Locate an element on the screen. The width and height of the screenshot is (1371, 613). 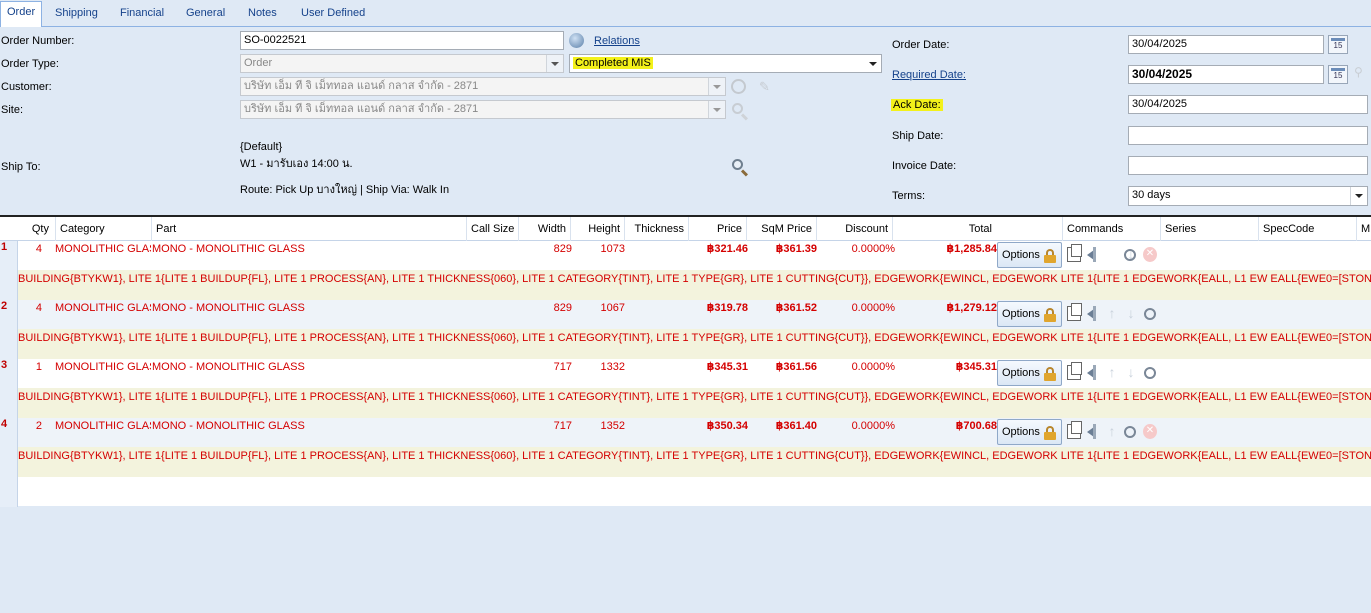
row-number: 2 is located at coordinates (4, 306).